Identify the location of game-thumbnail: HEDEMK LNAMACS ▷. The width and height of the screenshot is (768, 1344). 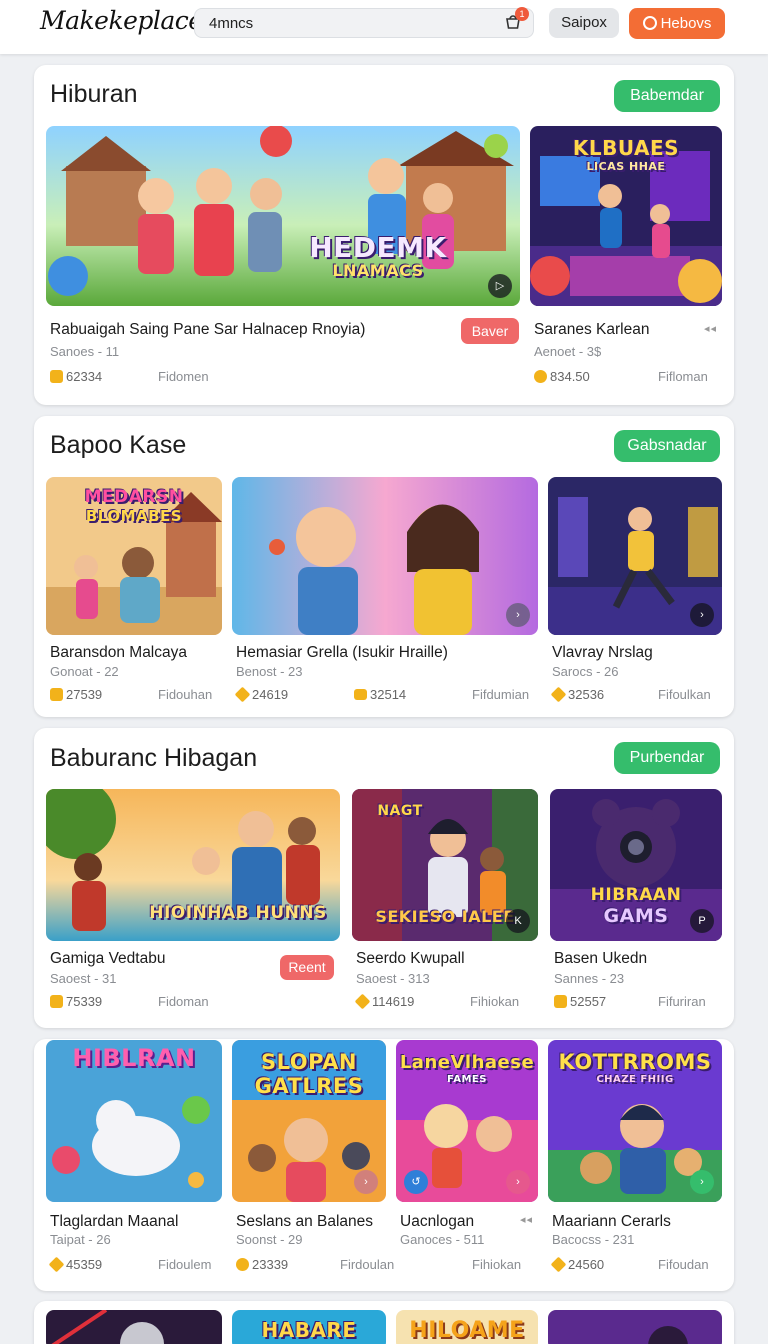
(283, 216).